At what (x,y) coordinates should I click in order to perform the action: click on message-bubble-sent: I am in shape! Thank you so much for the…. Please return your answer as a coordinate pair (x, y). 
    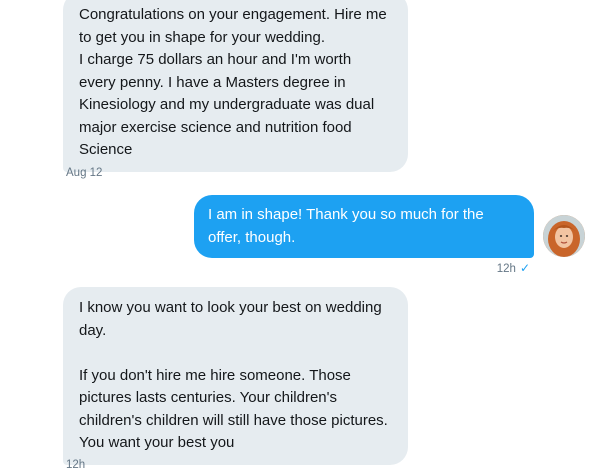
    Looking at the image, I should click on (364, 226).